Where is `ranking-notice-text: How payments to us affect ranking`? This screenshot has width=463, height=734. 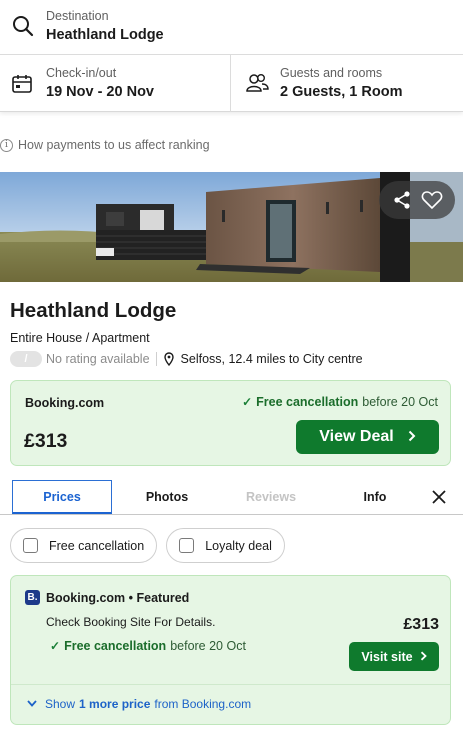 ranking-notice-text: How payments to us affect ranking is located at coordinates (114, 145).